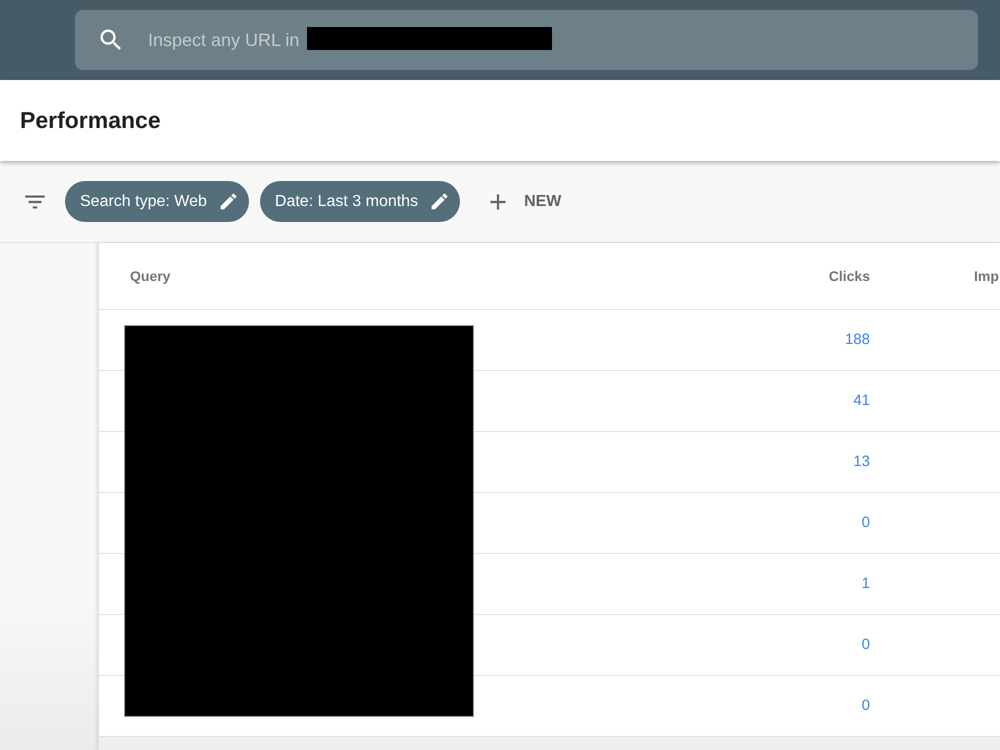  I want to click on filter-chip: Date: Last 3 months, so click(360, 201).